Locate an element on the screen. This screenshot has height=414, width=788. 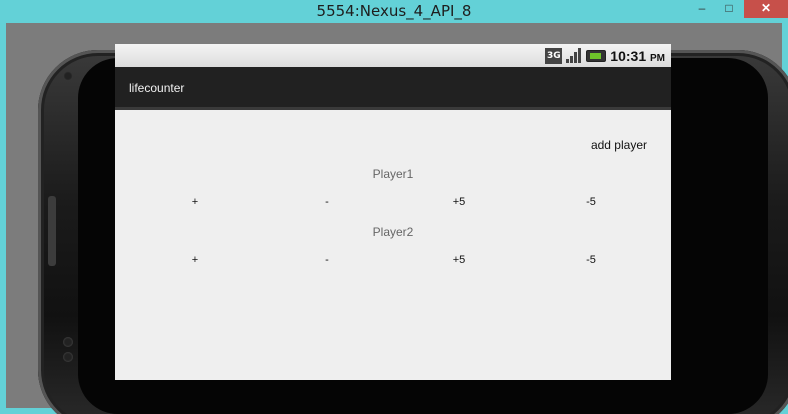
player1-minus-button: - is located at coordinates (327, 202).